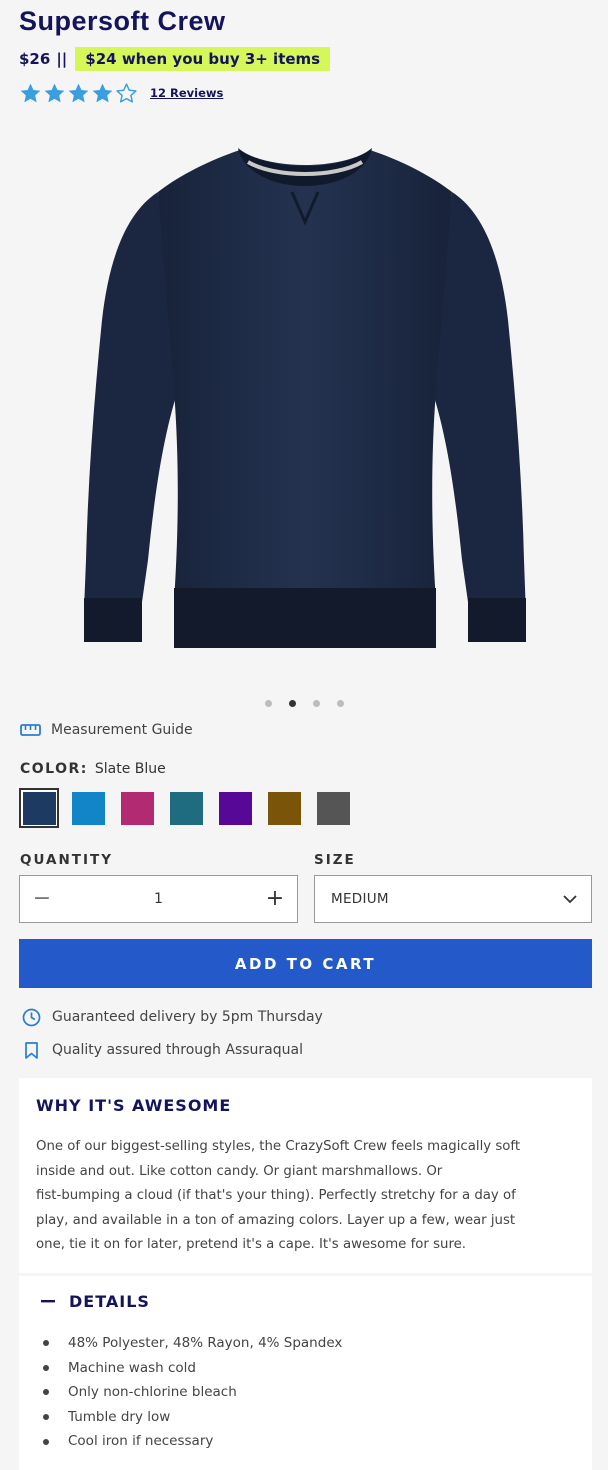 This screenshot has width=608, height=1470. Describe the element at coordinates (66, 860) in the screenshot. I see `quantity-label: QUANTITY` at that location.